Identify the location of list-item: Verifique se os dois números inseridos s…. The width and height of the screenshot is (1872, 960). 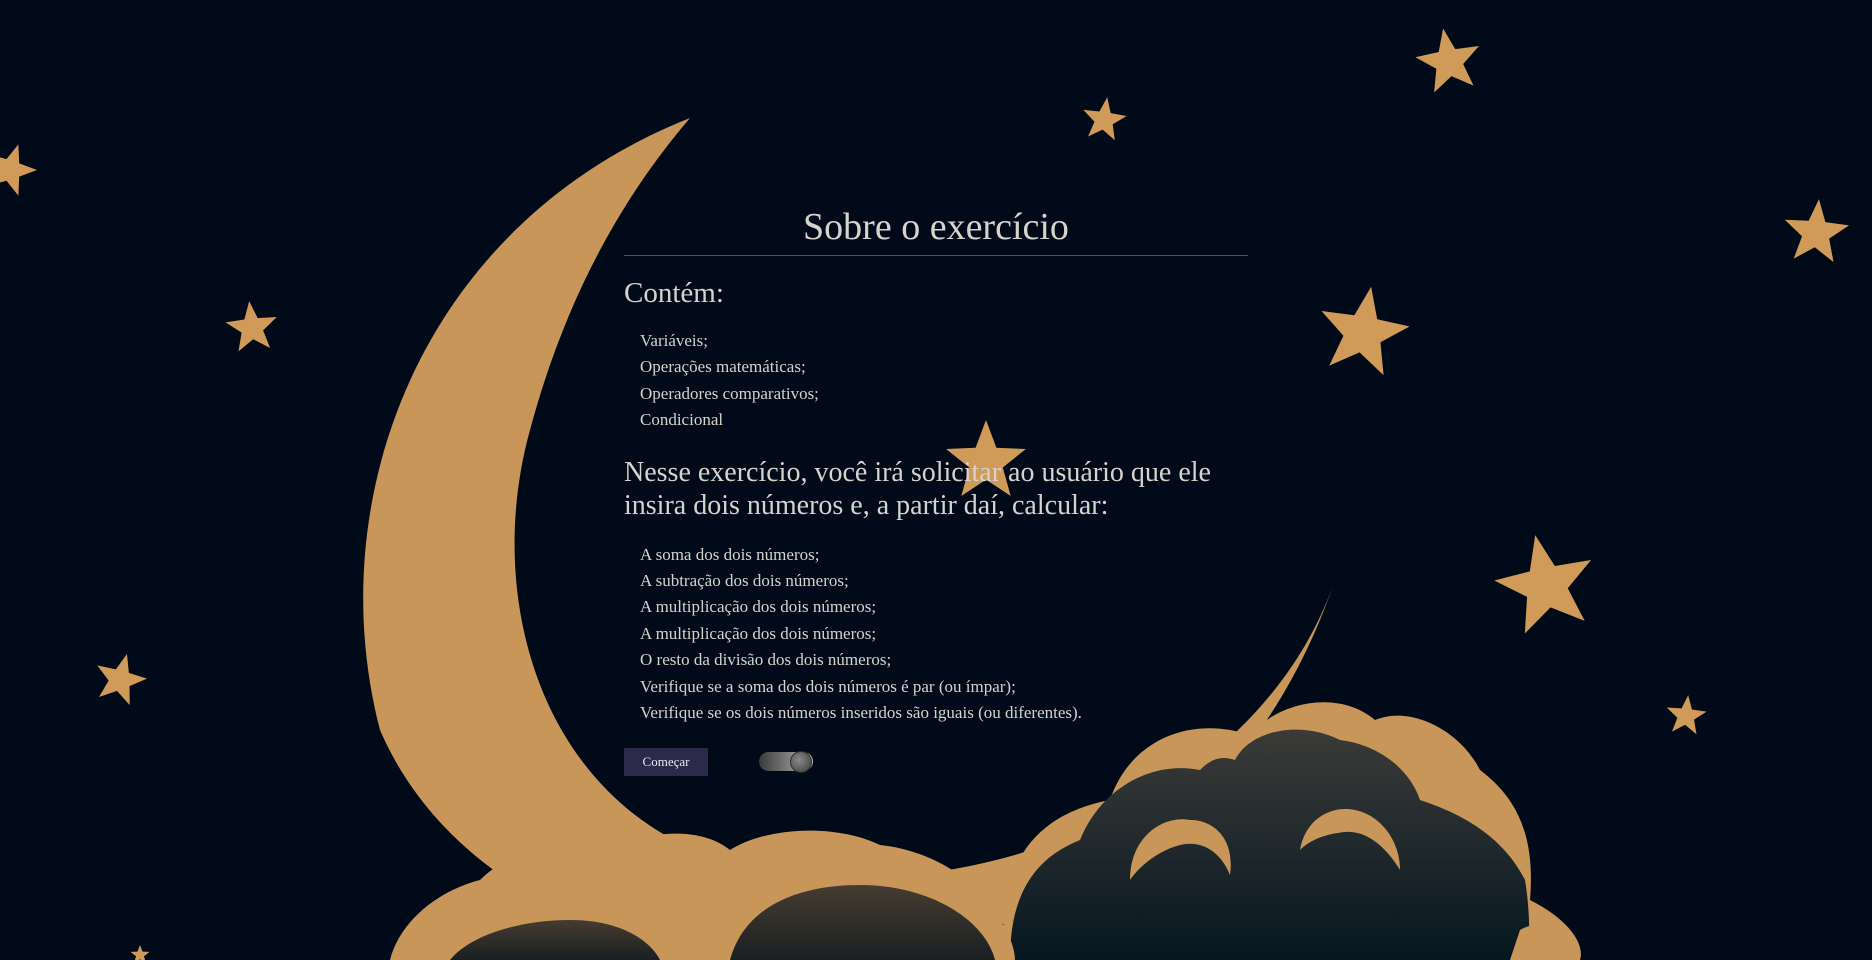
(861, 713).